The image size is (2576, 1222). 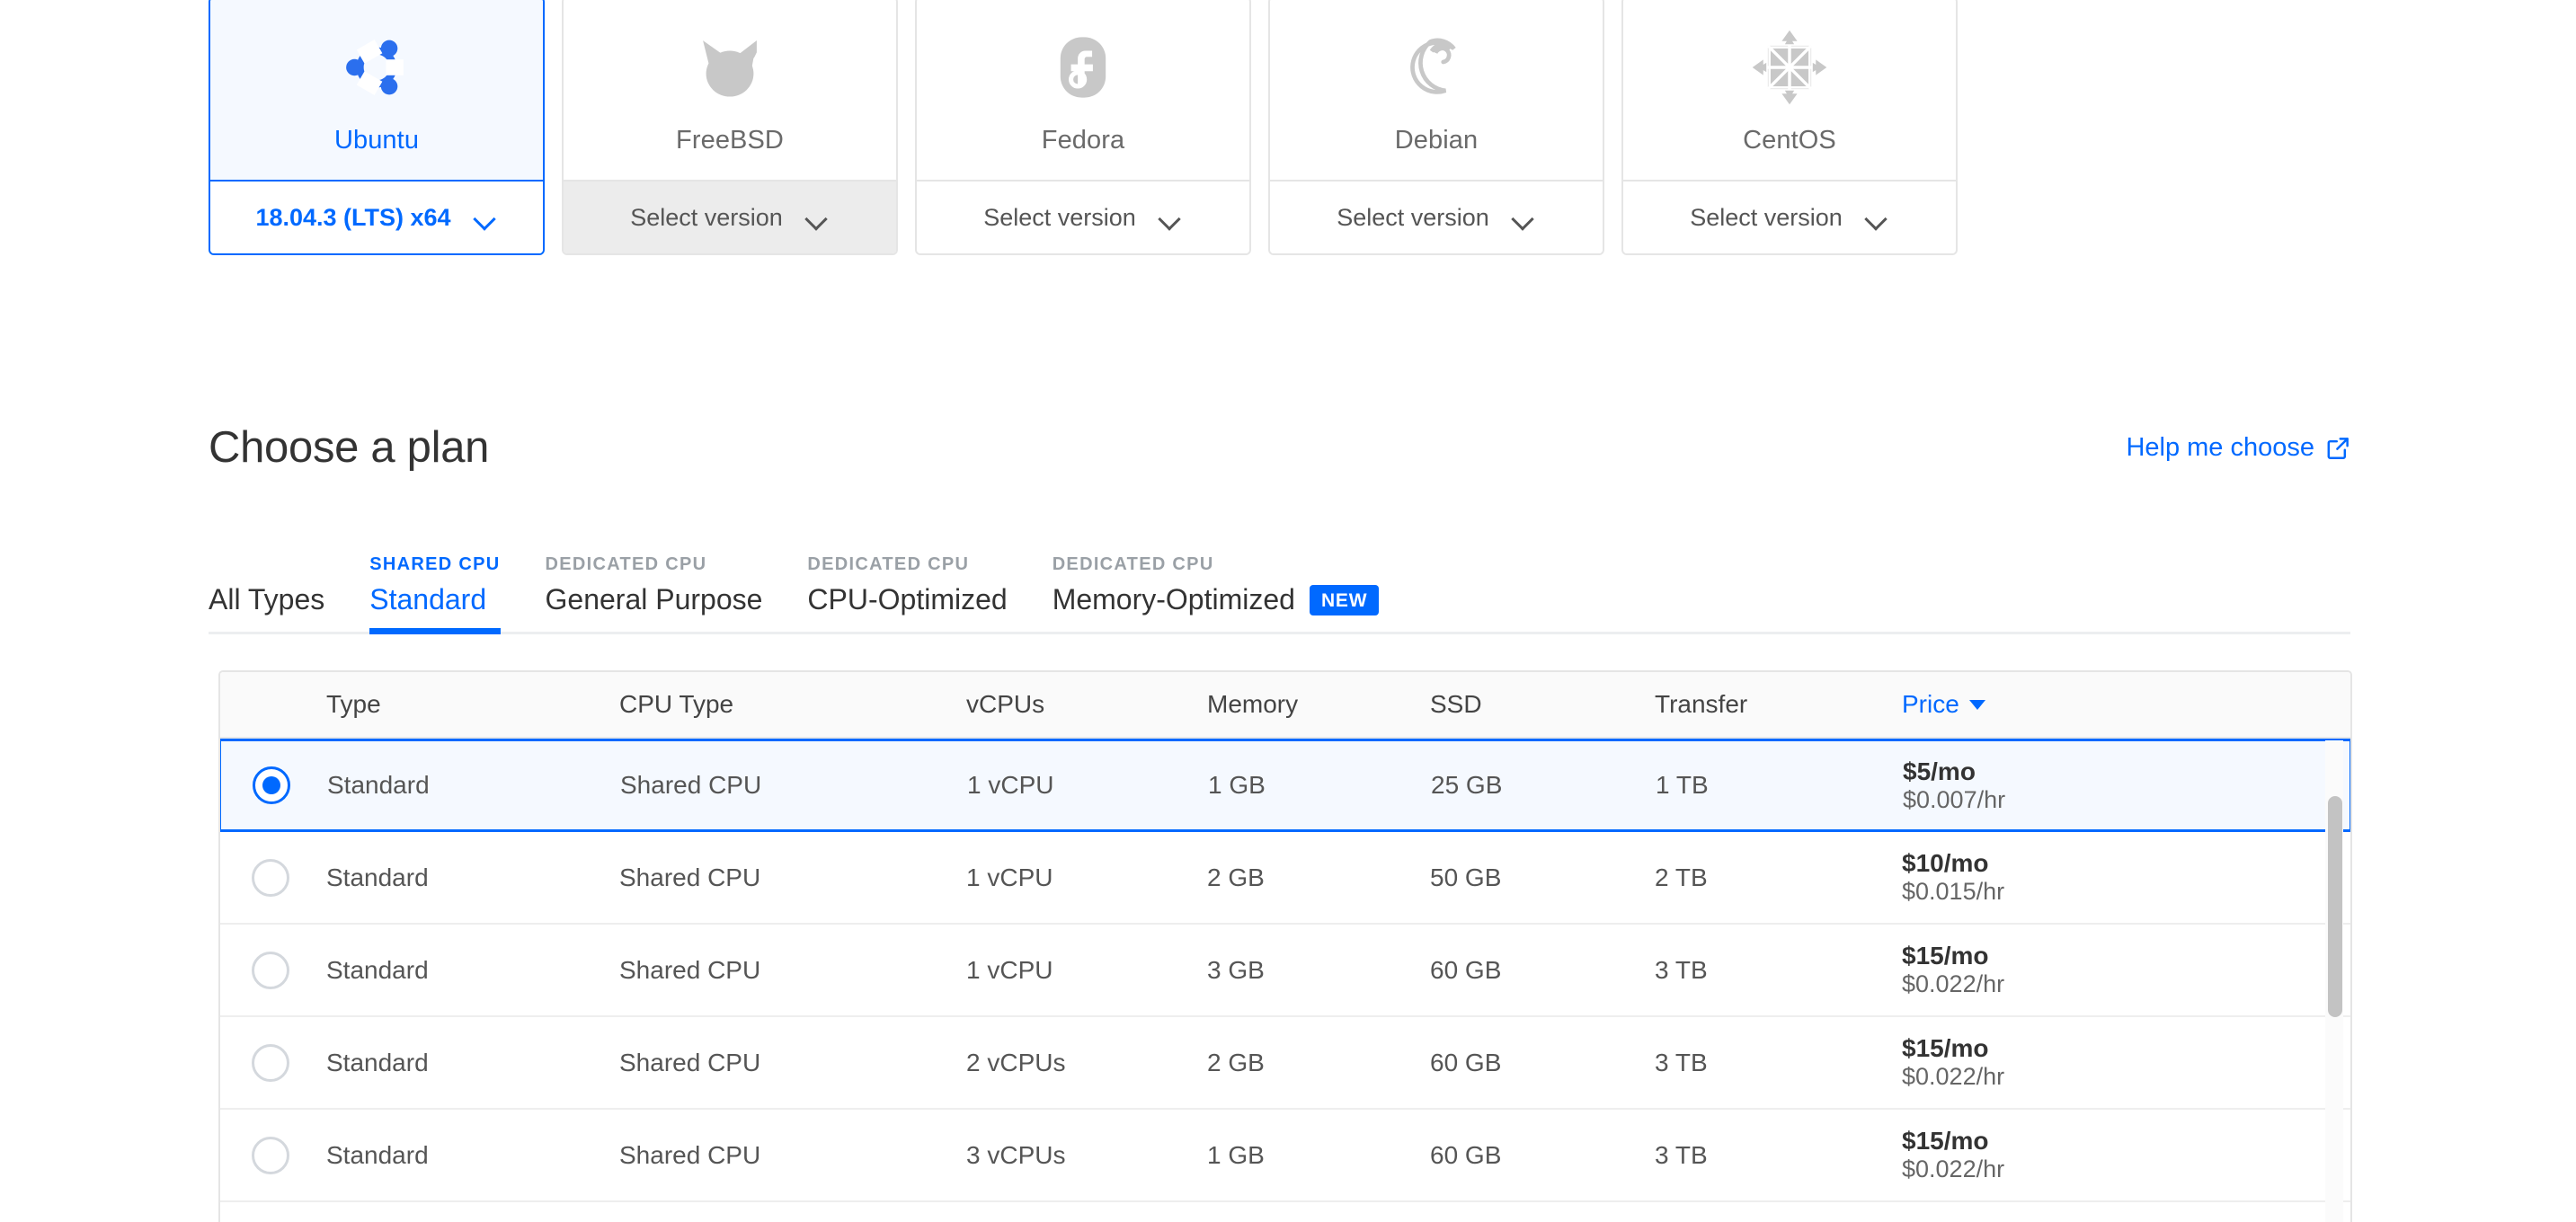 I want to click on tab-cpu-optimized: DEDICATED CPU CPU-Optimized, so click(x=907, y=580).